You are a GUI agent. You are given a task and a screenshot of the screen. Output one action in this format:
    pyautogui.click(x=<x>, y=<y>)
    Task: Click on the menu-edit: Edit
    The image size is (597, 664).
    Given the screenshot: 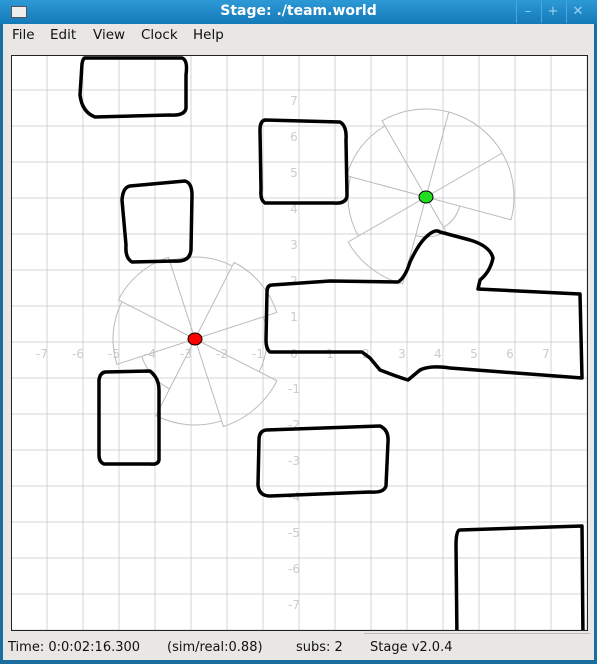 What is the action you would take?
    pyautogui.click(x=63, y=35)
    